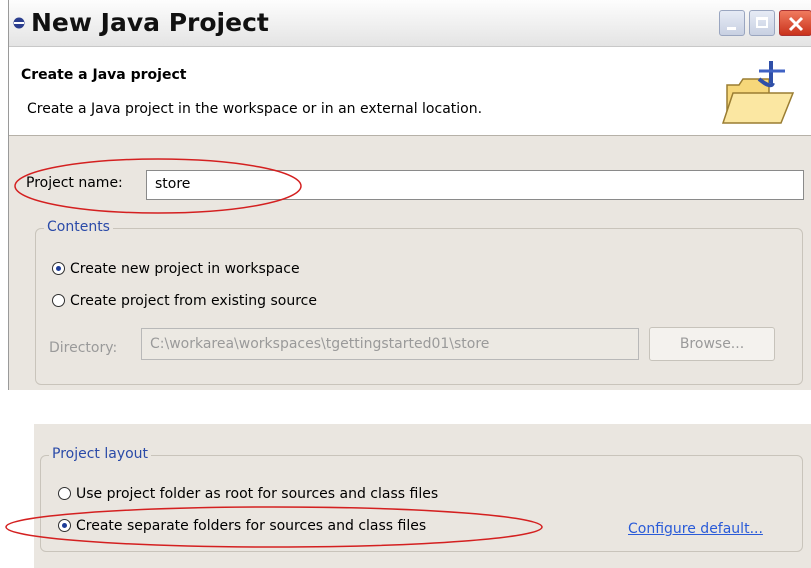 Image resolution: width=811 pixels, height=568 pixels. I want to click on radio-label: Create project from existing source, so click(193, 301).